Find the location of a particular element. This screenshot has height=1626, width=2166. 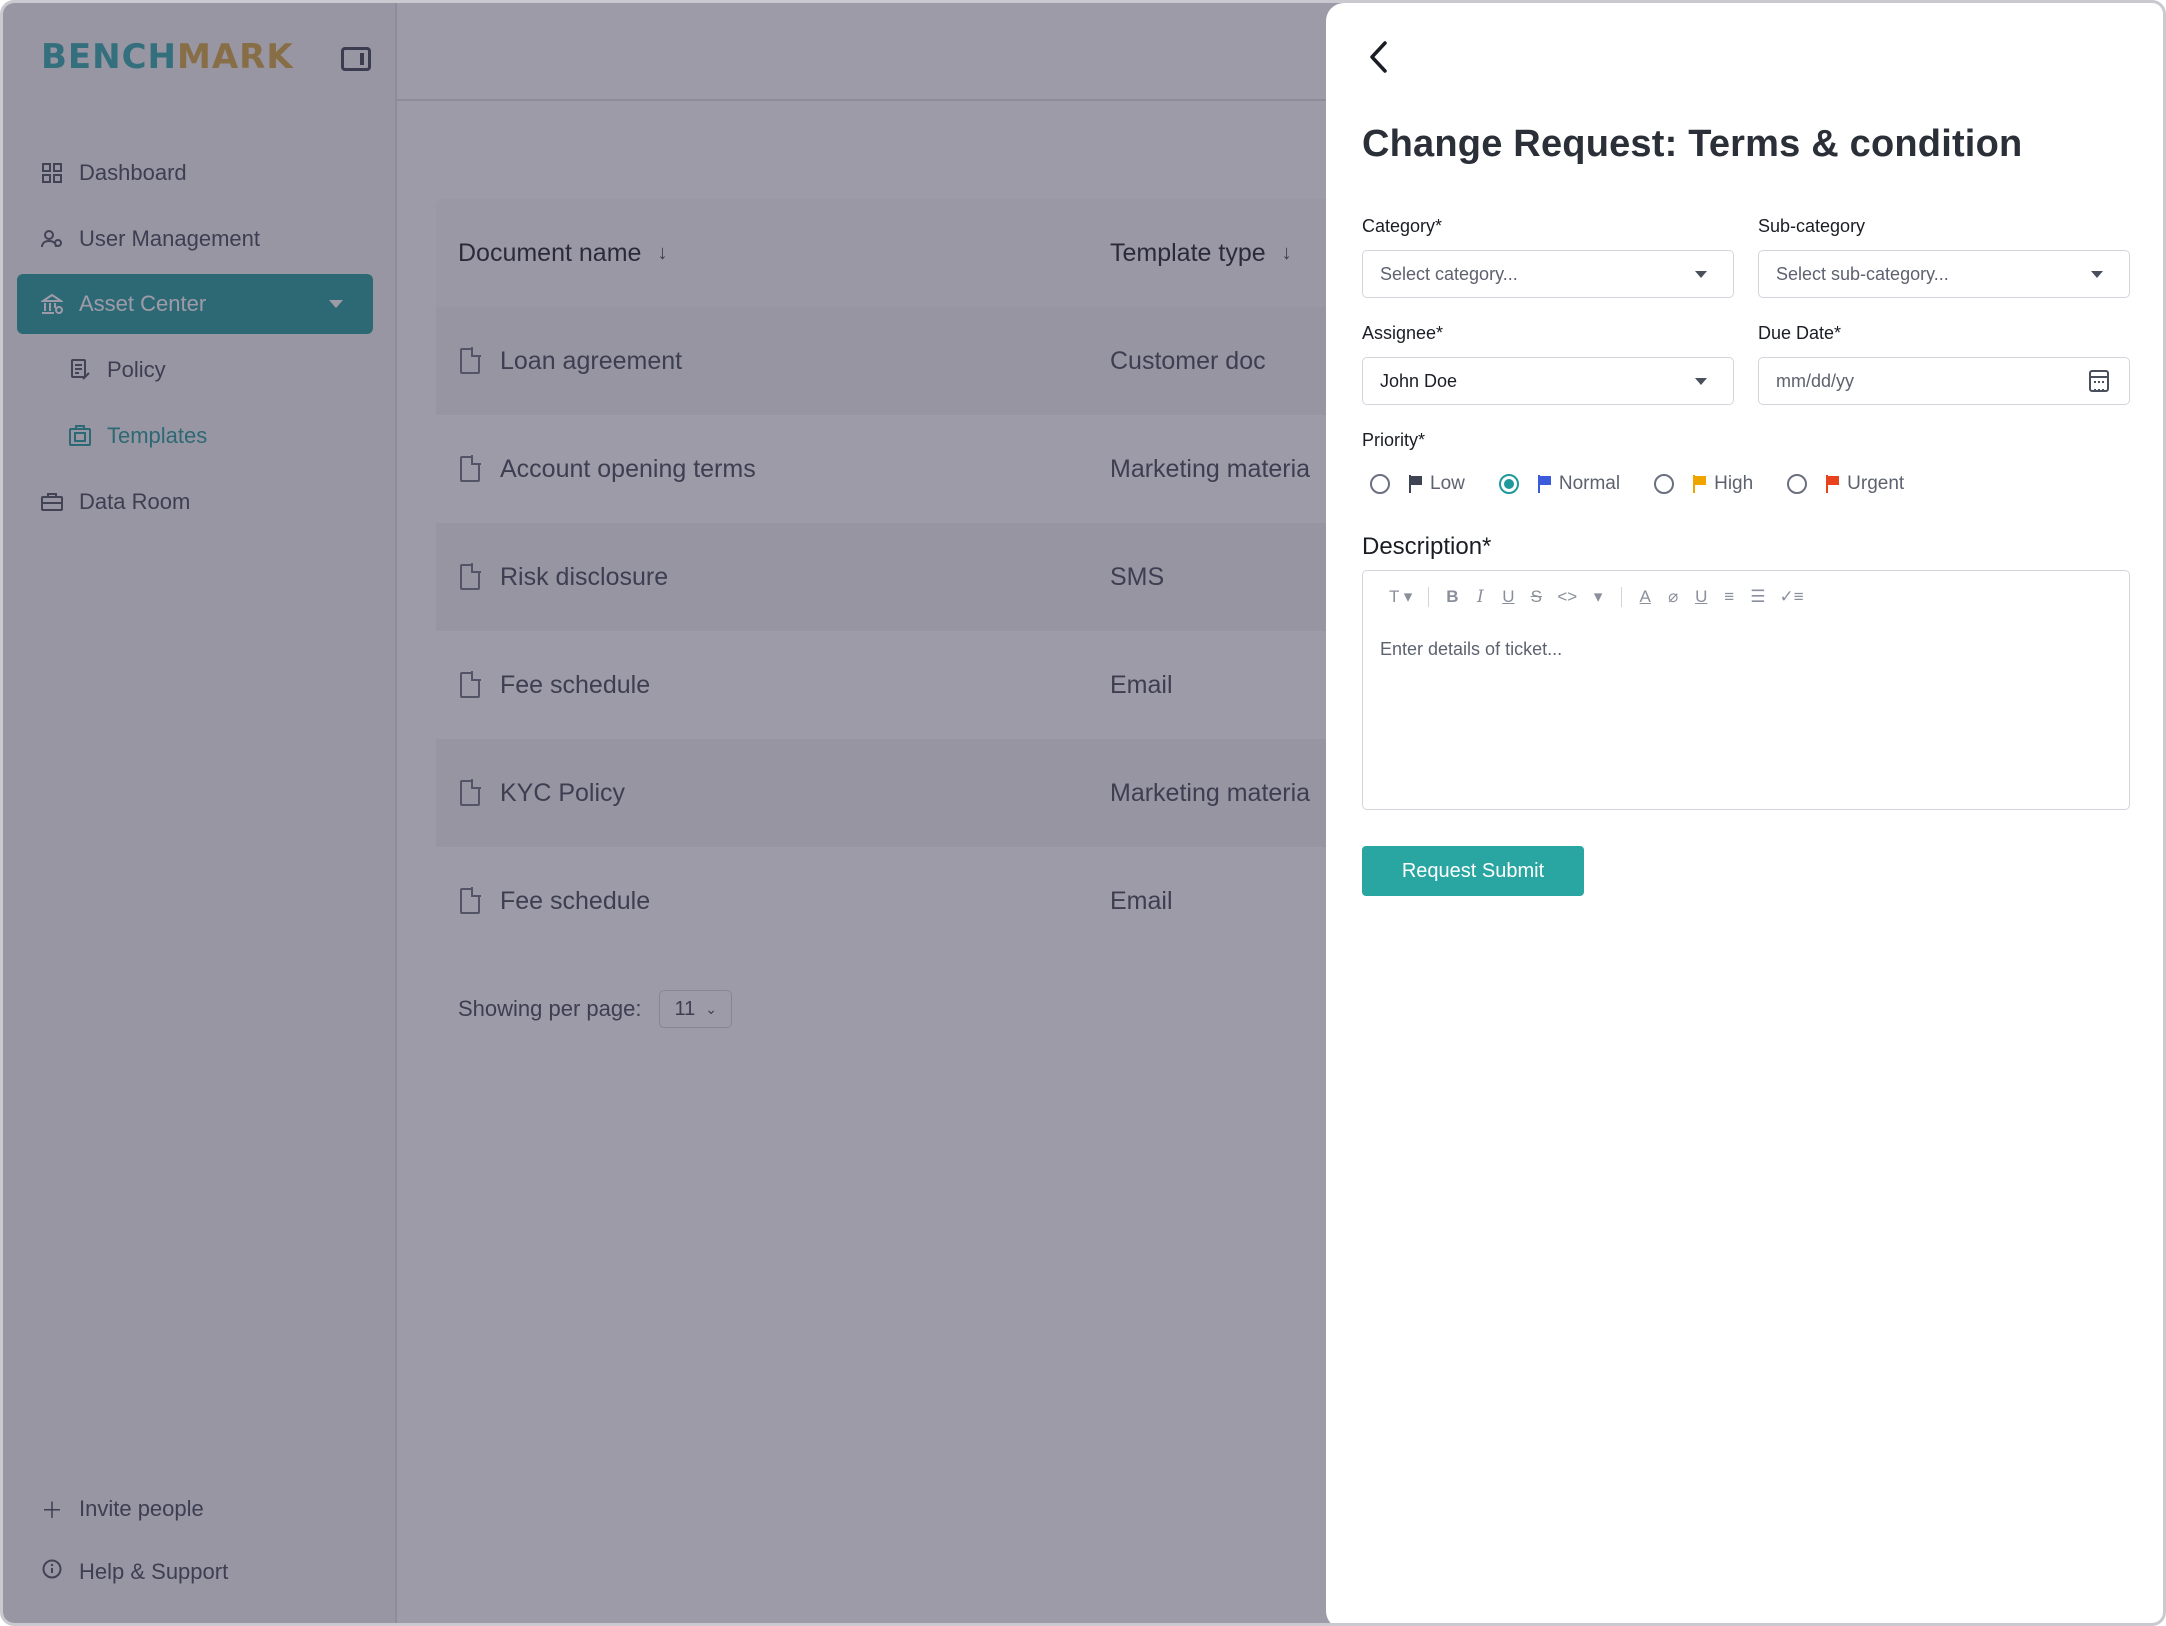

checklist-icon: ✓≡ is located at coordinates (1791, 597).